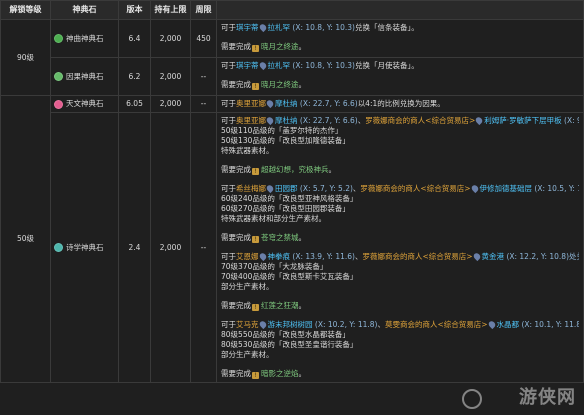  Describe the element at coordinates (279, 256) in the screenshot. I see `place-link: 神拳痕` at that location.